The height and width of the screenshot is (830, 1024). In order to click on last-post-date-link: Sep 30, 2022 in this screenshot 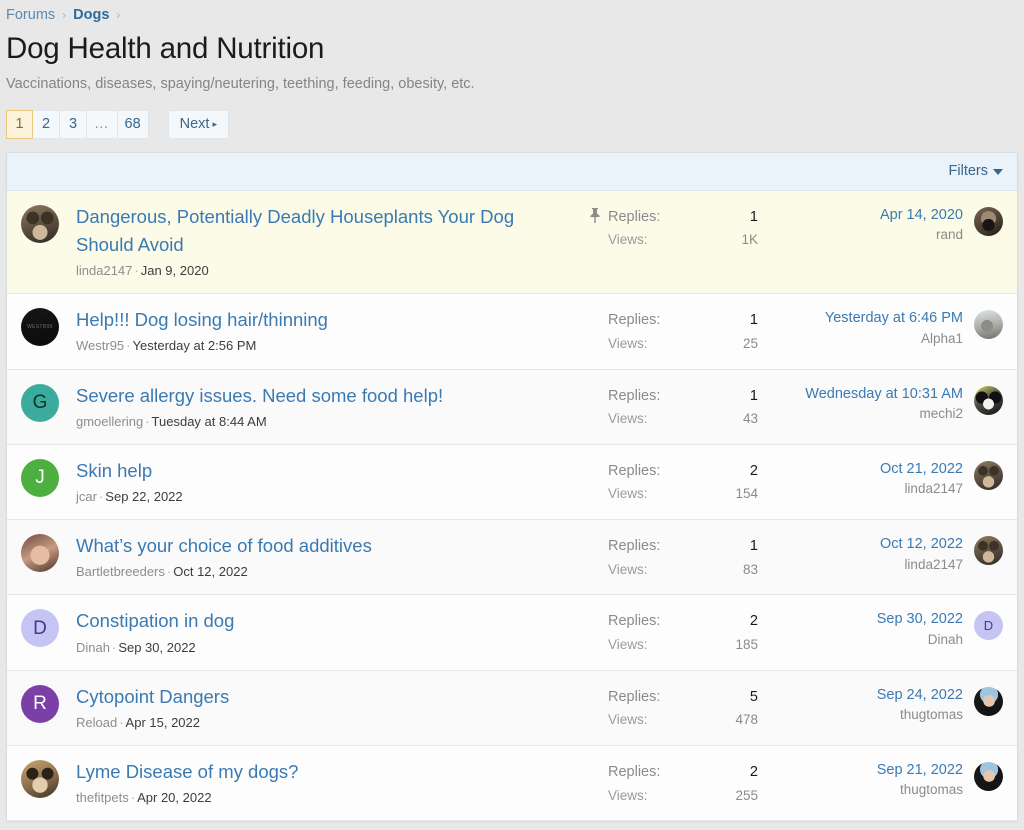, I will do `click(860, 619)`.